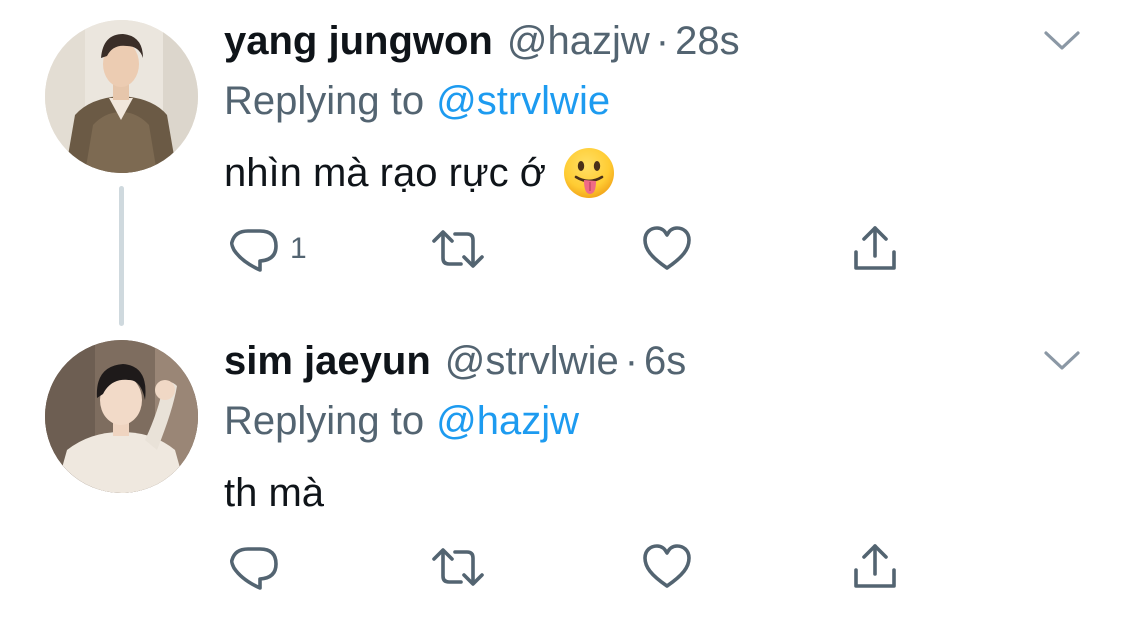 This screenshot has width=1125, height=620. What do you see at coordinates (385, 173) in the screenshot?
I see `tweet-text-content: nhìn mà rạo rực ớ` at bounding box center [385, 173].